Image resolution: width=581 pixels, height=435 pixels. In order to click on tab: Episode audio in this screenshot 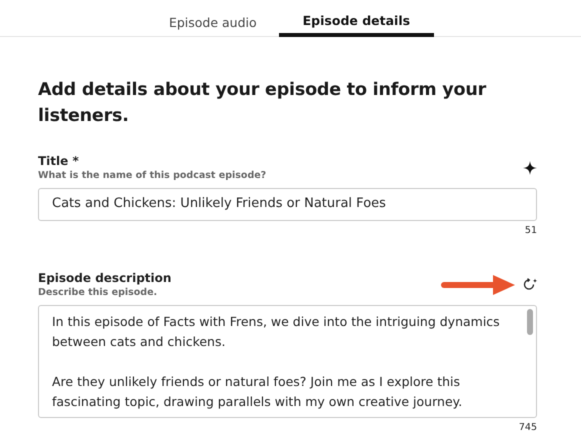, I will do `click(212, 18)`.